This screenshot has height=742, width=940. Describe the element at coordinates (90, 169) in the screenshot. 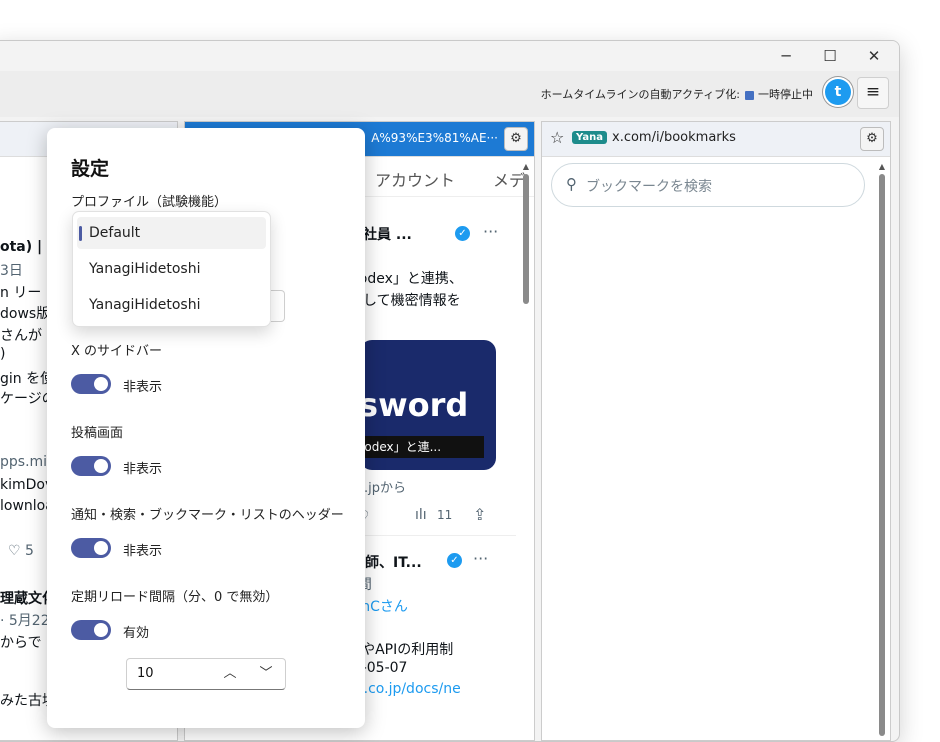

I see `settings-title: 設定` at that location.